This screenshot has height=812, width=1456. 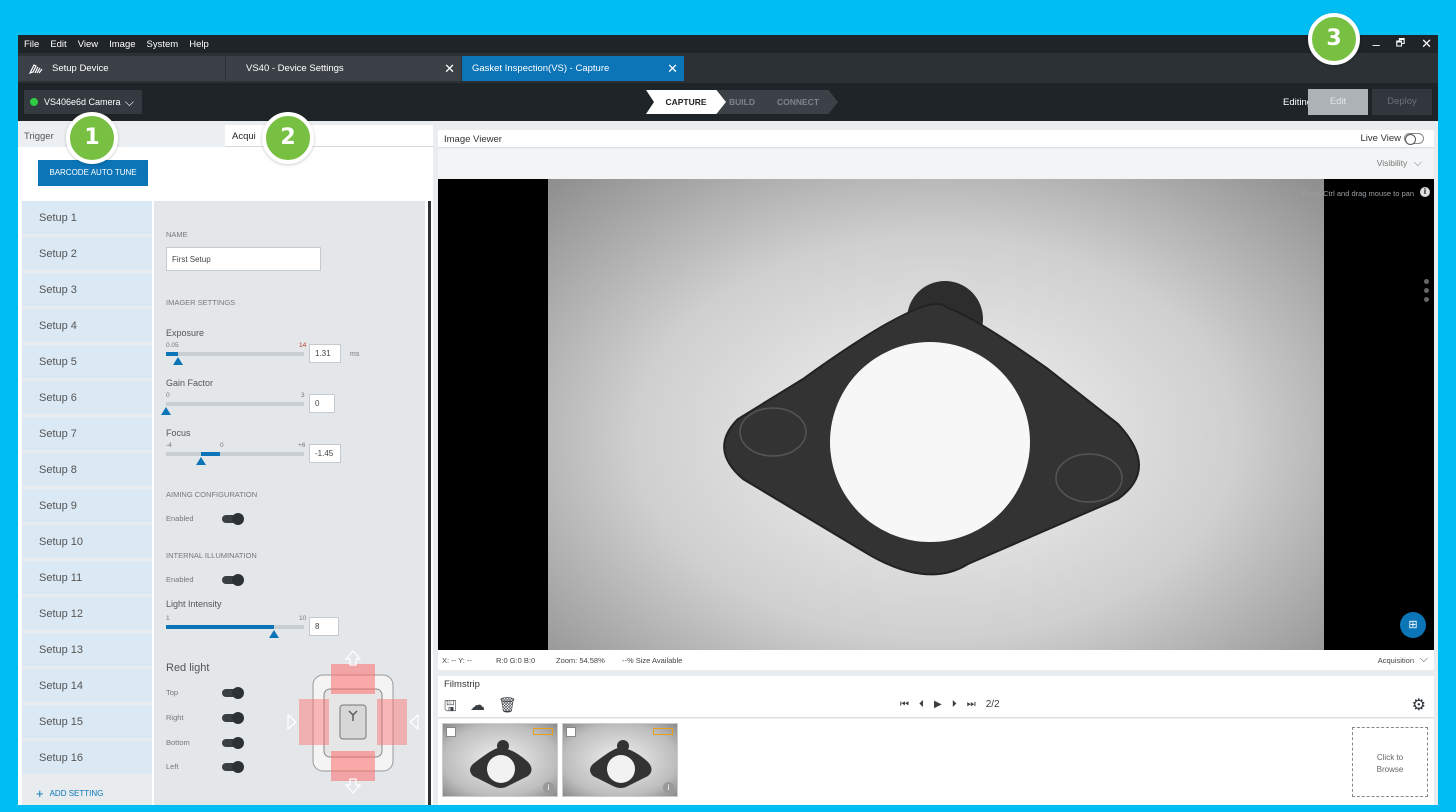 I want to click on red-light-left-toggle, so click(x=233, y=767).